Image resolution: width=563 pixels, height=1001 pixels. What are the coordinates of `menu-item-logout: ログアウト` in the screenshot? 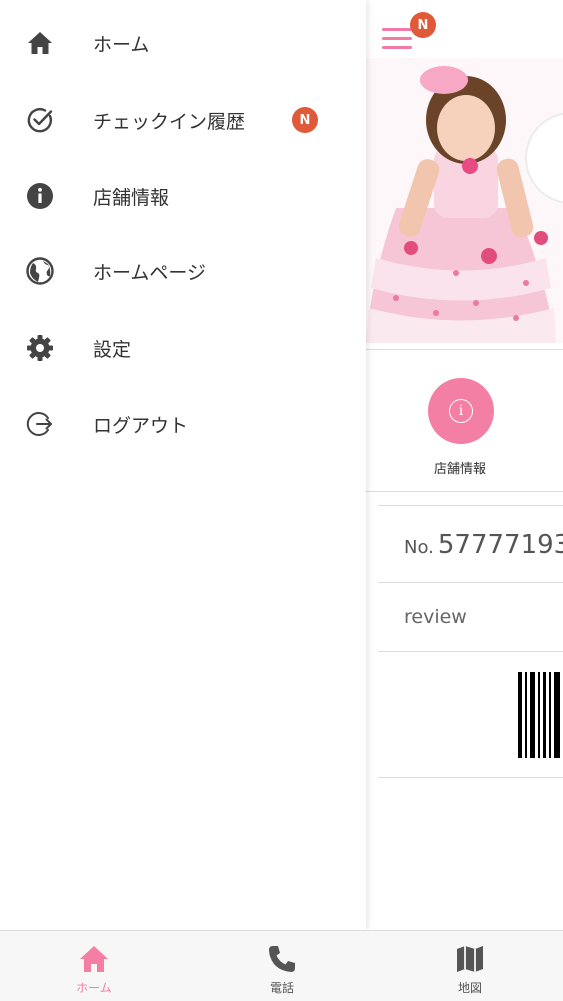 It's located at (183, 424).